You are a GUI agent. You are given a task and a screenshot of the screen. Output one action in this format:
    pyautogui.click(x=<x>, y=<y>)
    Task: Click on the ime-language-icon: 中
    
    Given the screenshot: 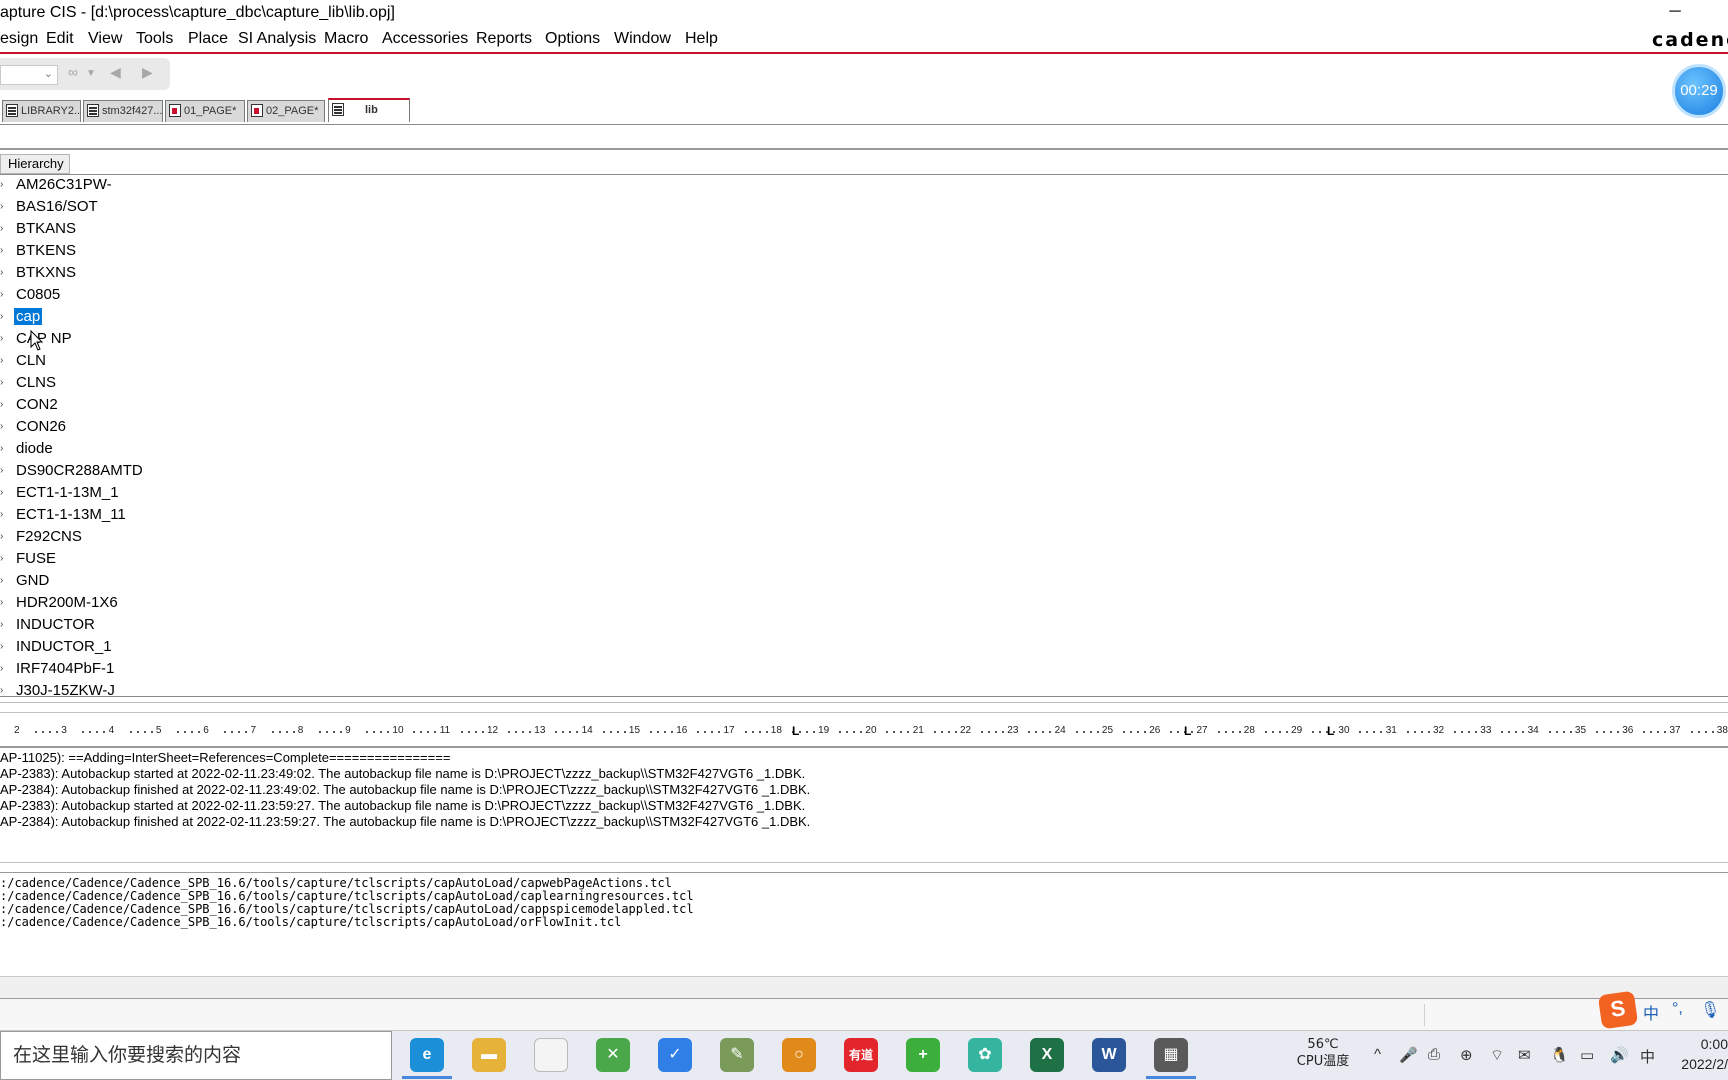 What is the action you would take?
    pyautogui.click(x=1647, y=1056)
    